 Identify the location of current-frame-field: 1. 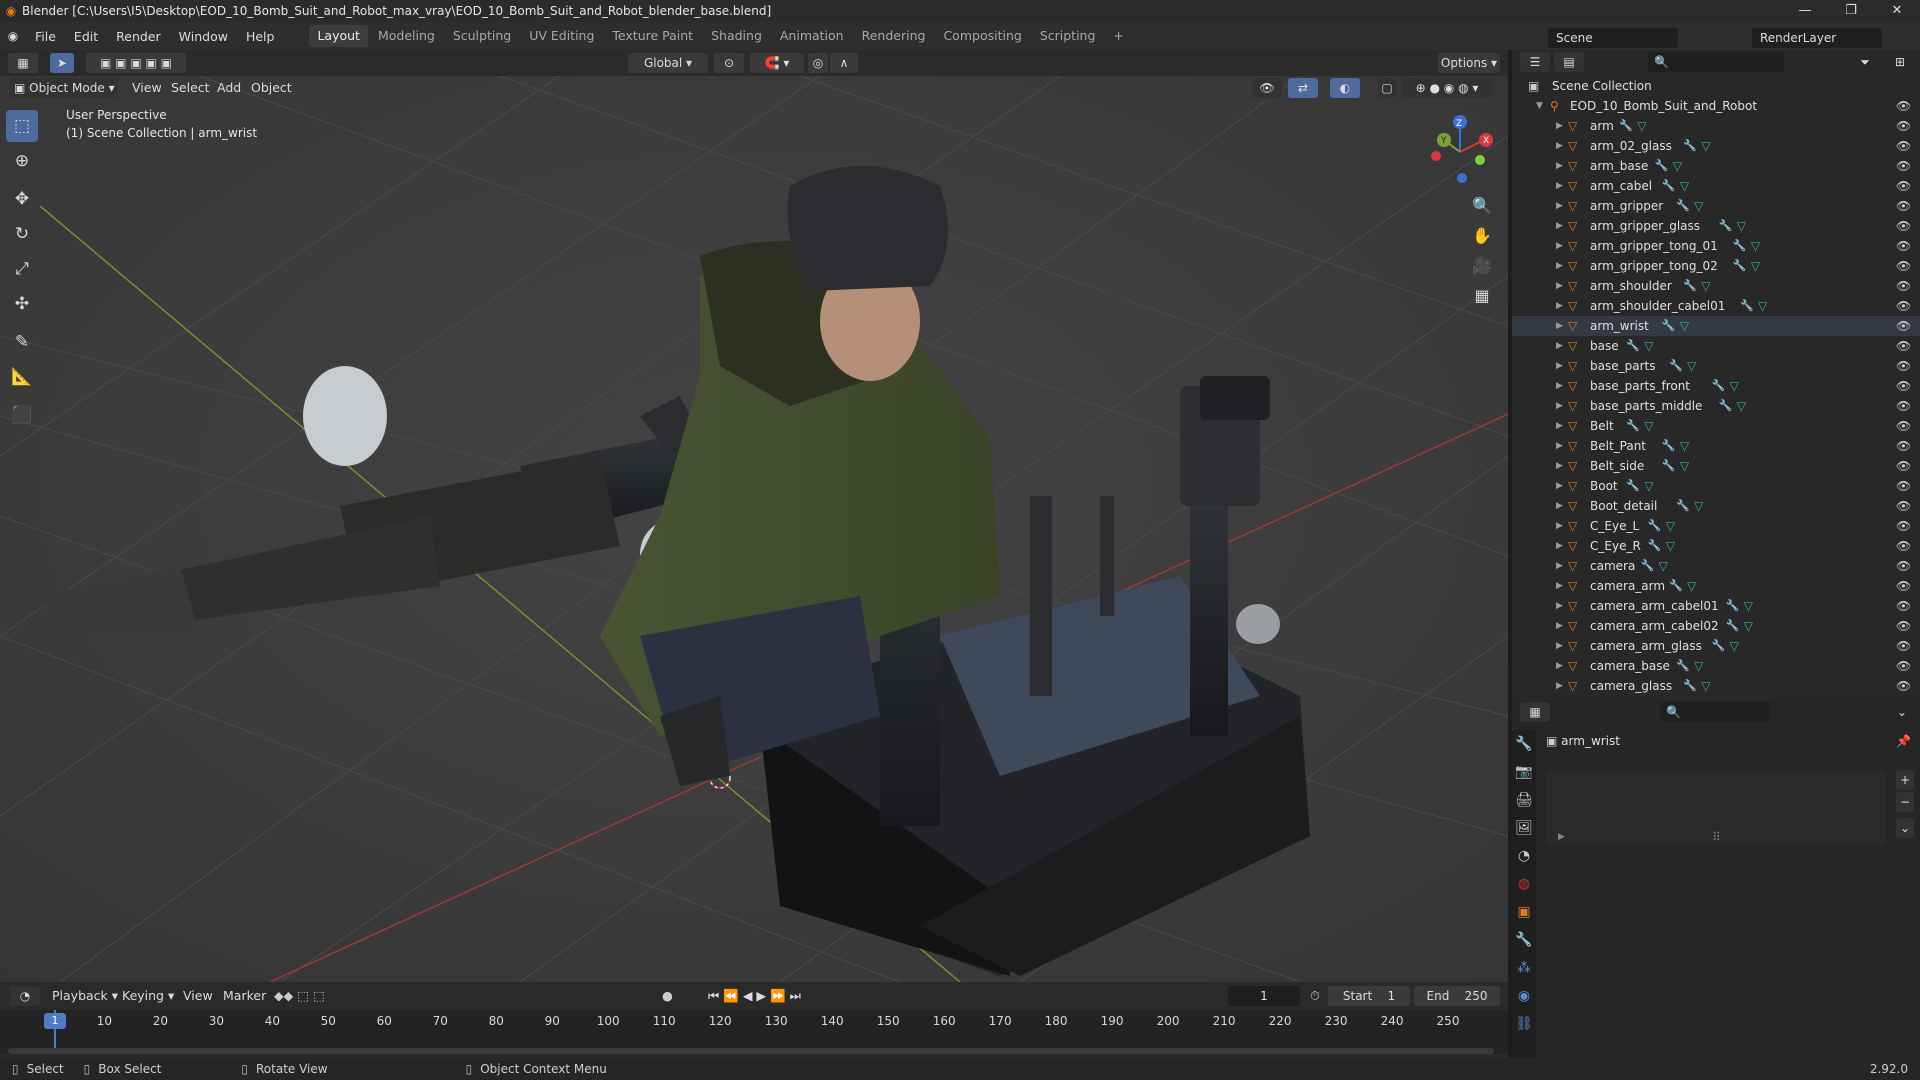
(1264, 996).